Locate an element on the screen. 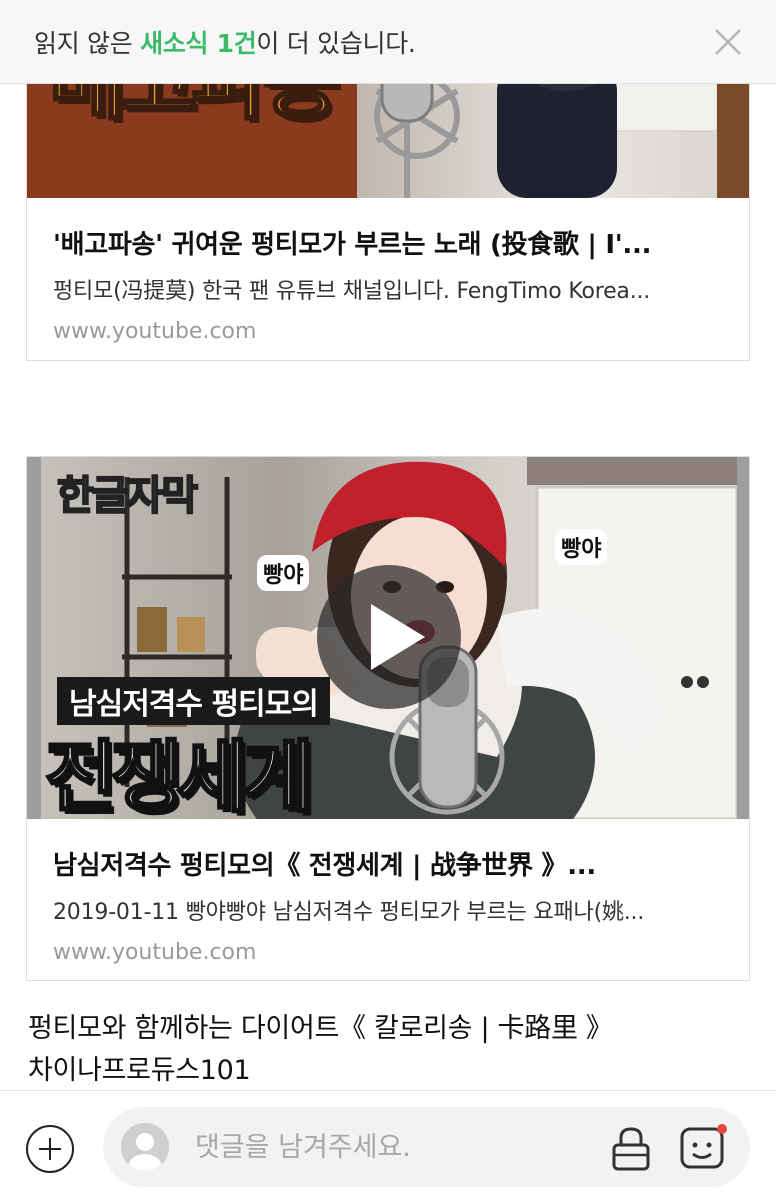  notification-suffix: 이 더 있습니다. is located at coordinates (336, 43).